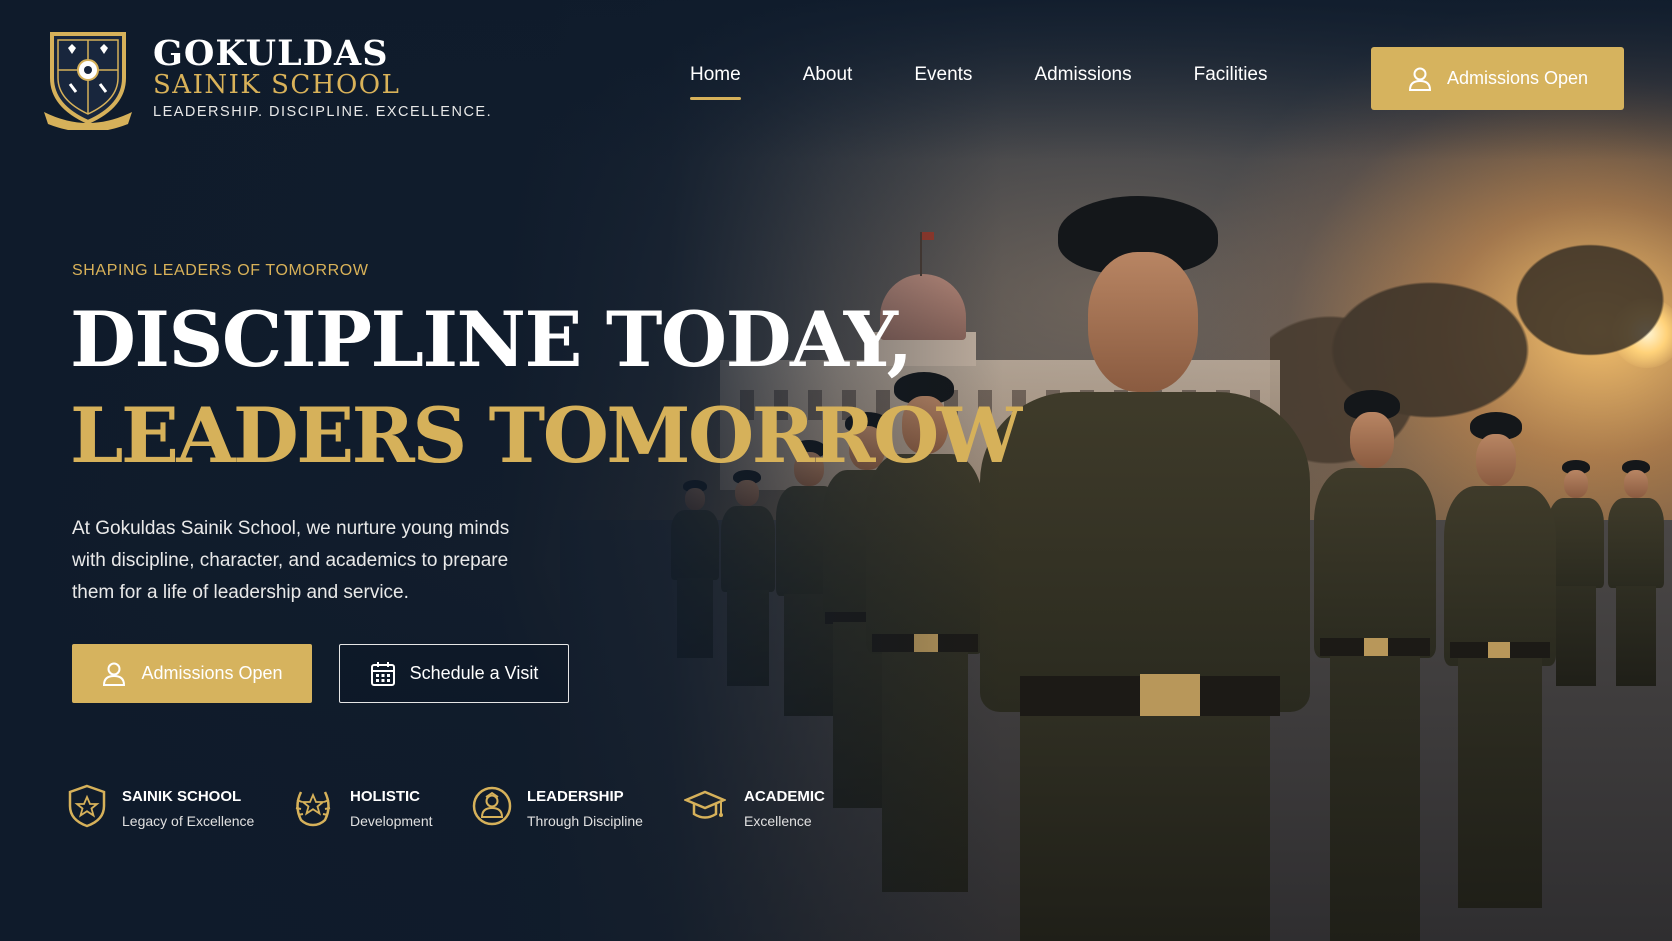 This screenshot has height=941, width=1672. What do you see at coordinates (212, 673) in the screenshot?
I see `admissions-open-label: Admissions Open` at bounding box center [212, 673].